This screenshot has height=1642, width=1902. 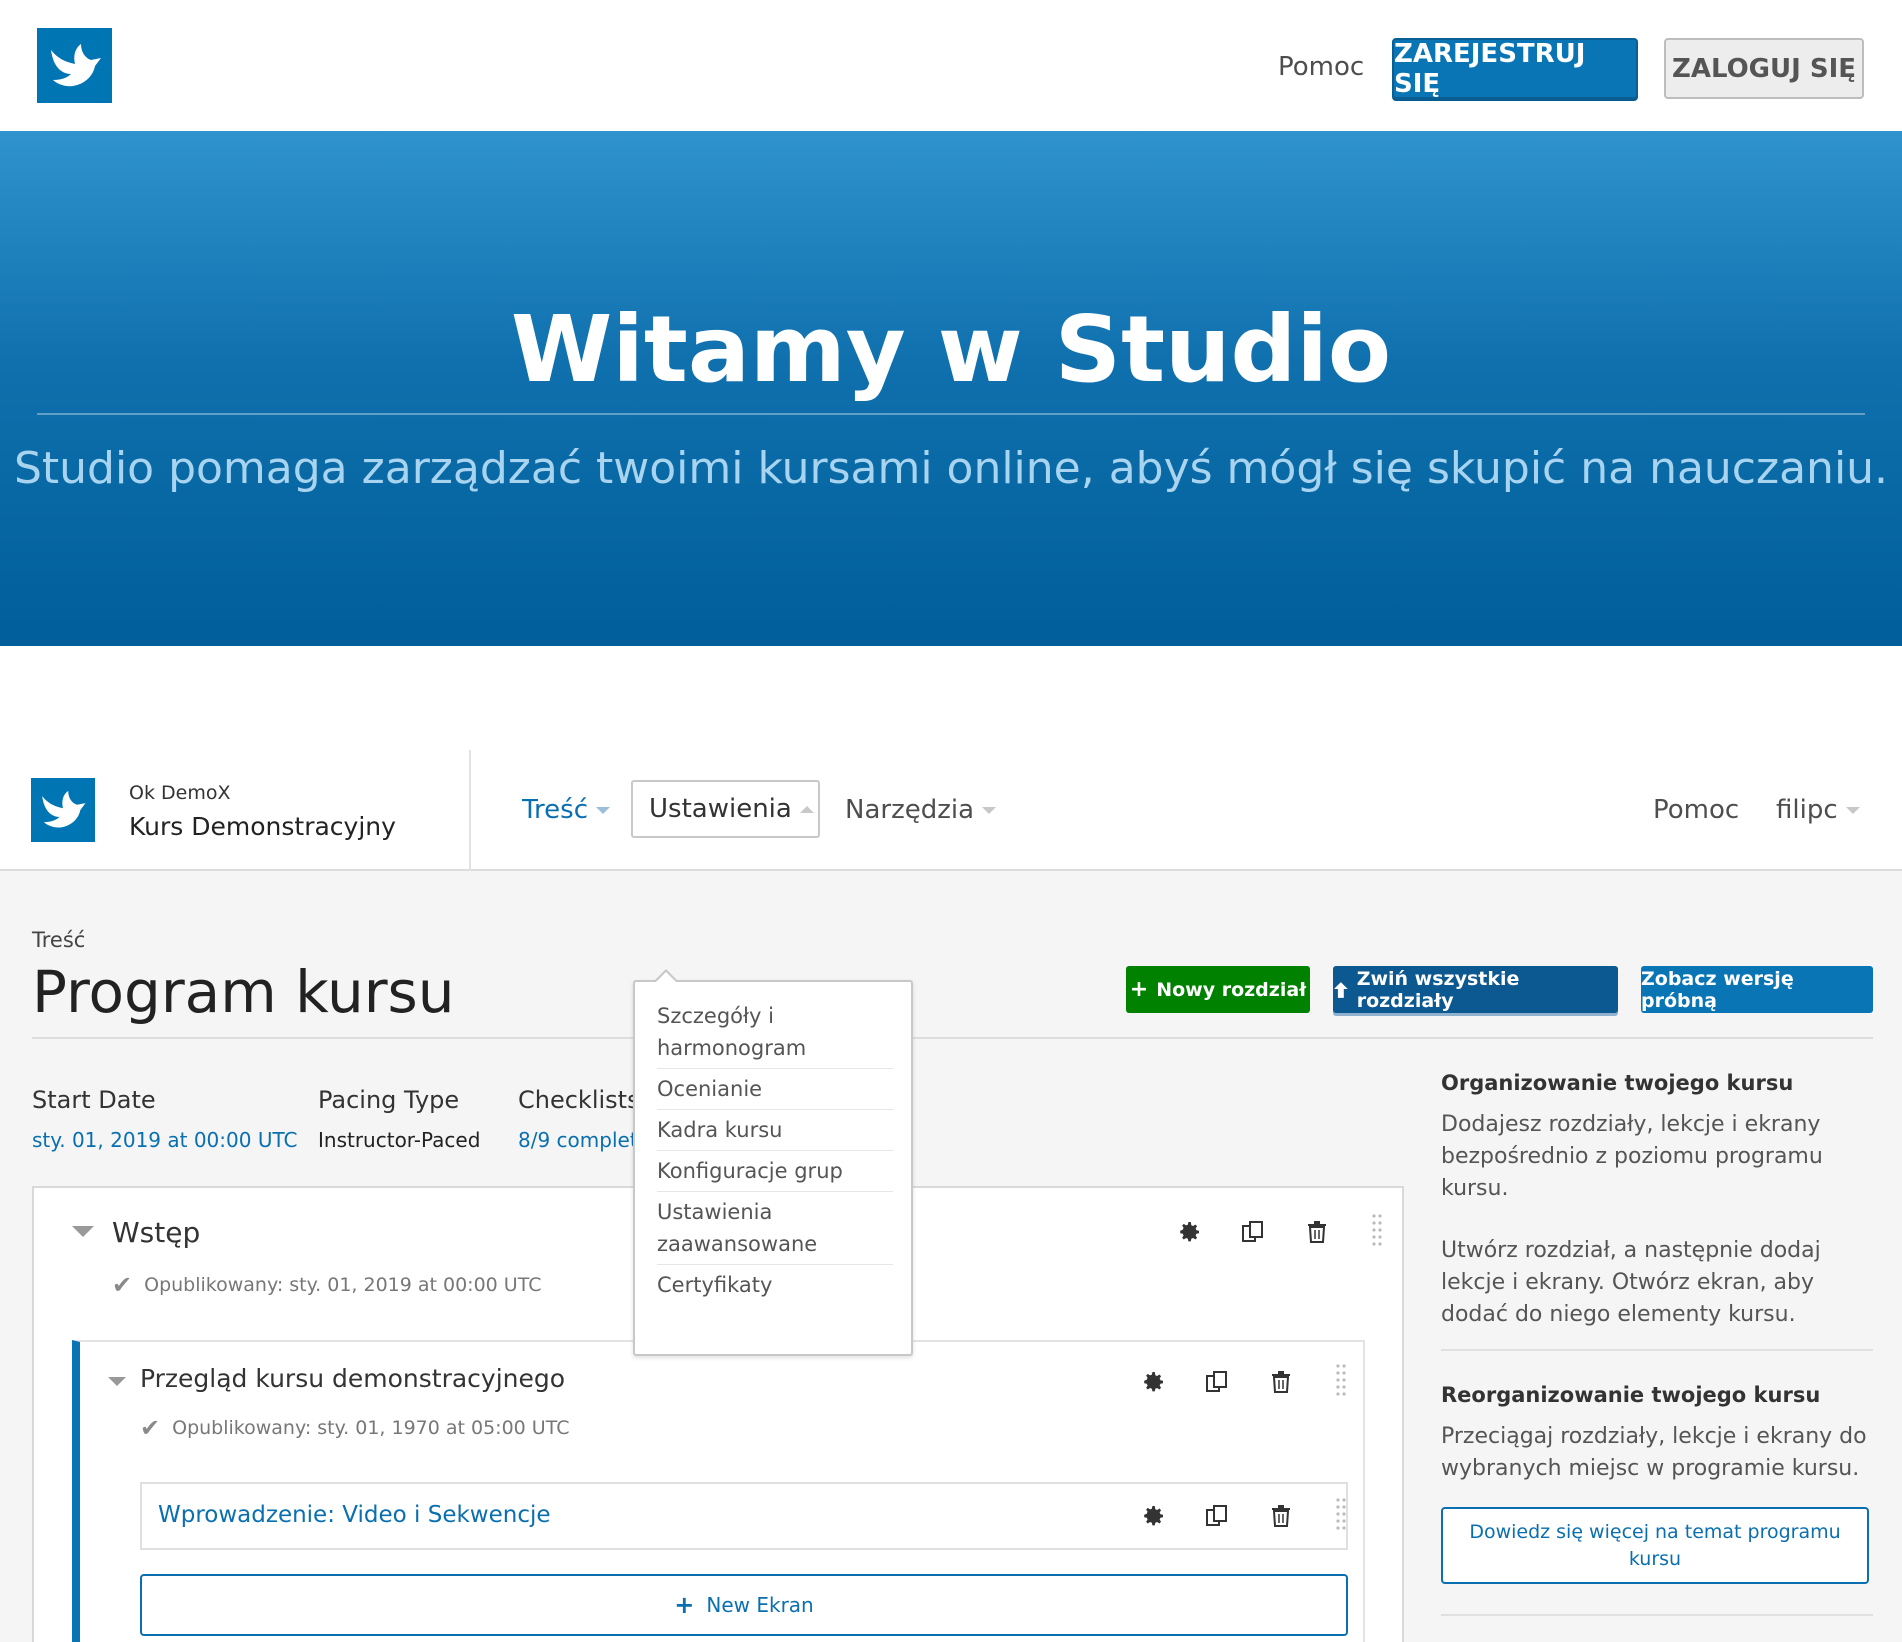 I want to click on user-menu: filipc, so click(x=1818, y=810).